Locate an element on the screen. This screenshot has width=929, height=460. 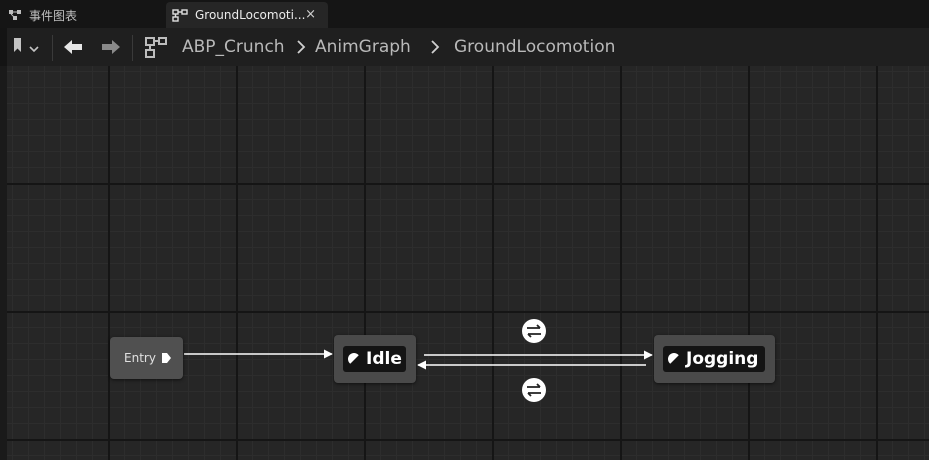
entry-label: Entry is located at coordinates (140, 358).